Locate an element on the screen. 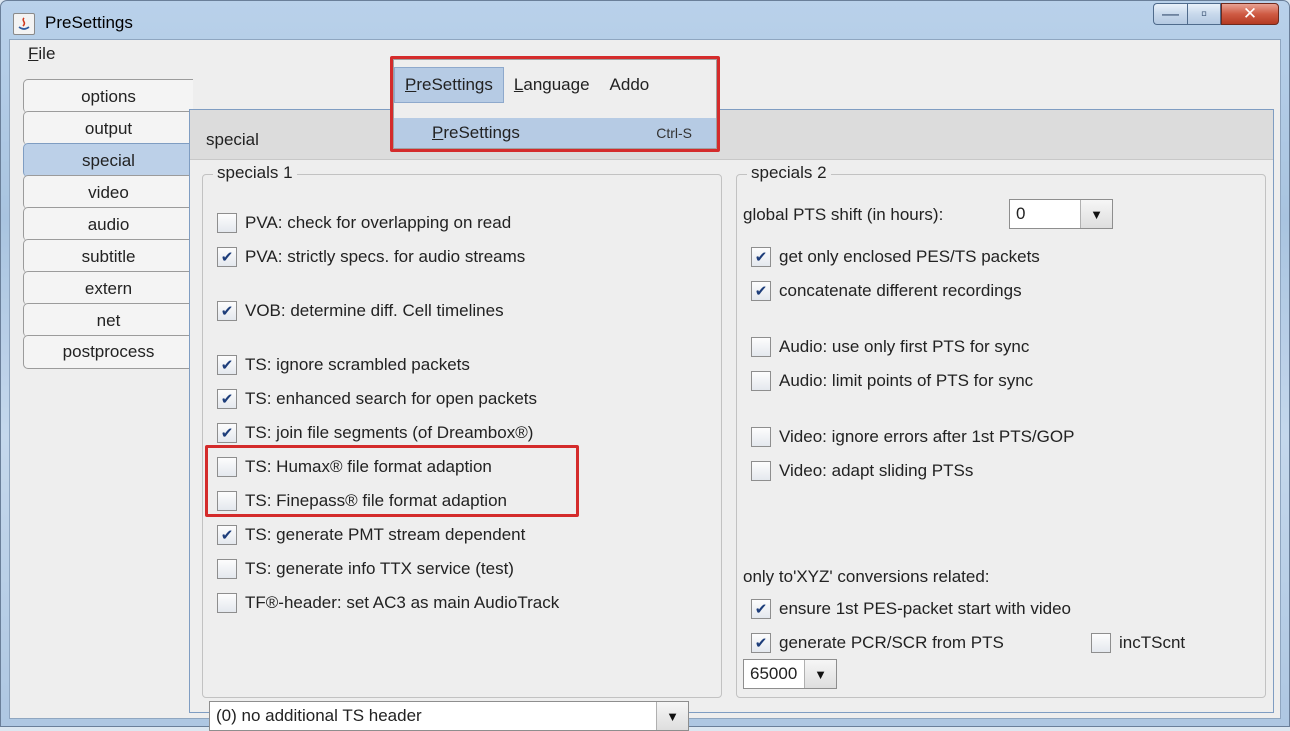 This screenshot has width=1290, height=731. specials1-option-1: ✔ PVA: strictly specs. for audio streams is located at coordinates (371, 257).